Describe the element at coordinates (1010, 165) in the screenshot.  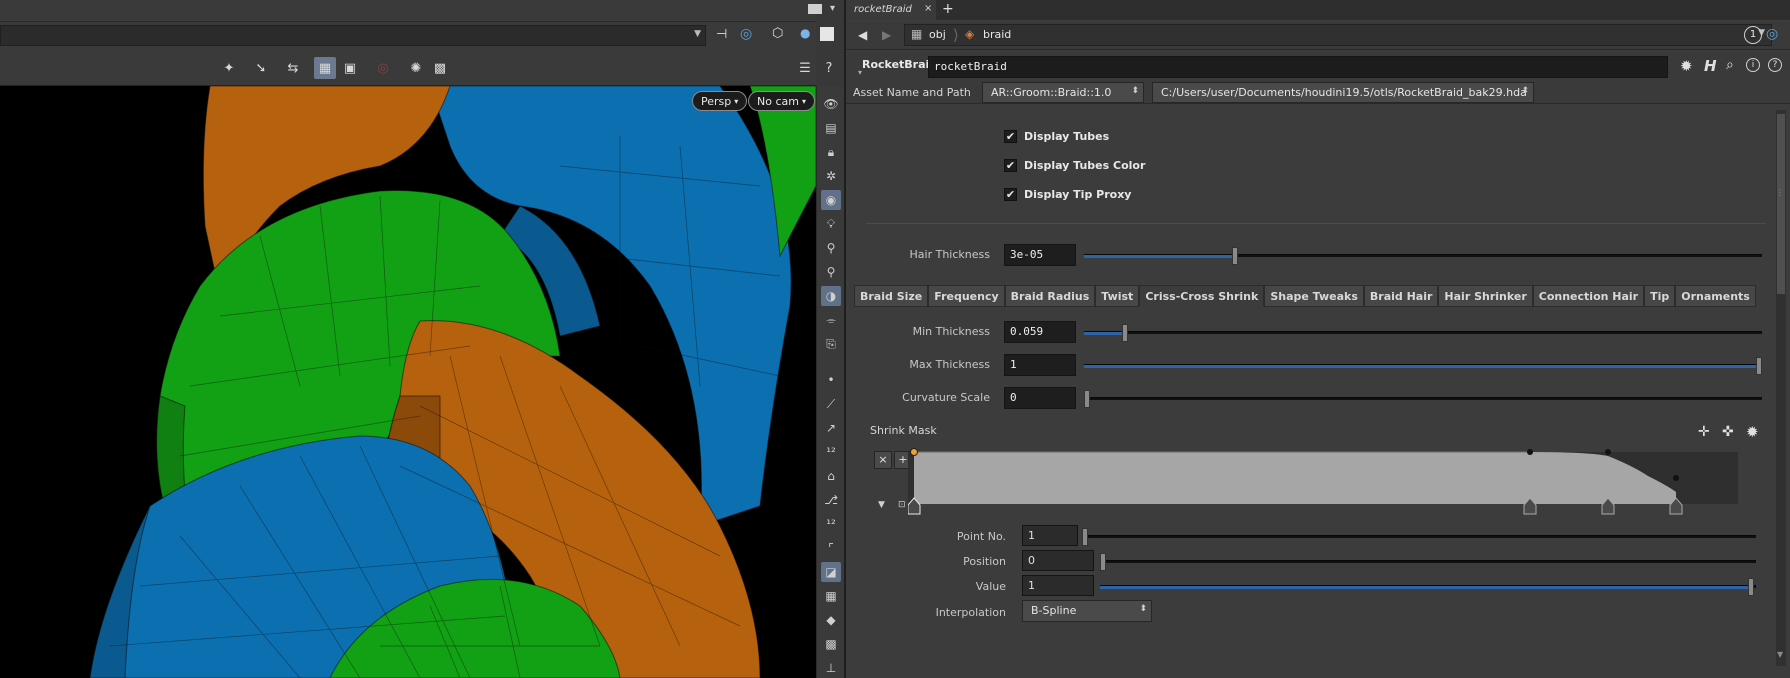
I see `display-tubes-color-checkbox: ✔` at that location.